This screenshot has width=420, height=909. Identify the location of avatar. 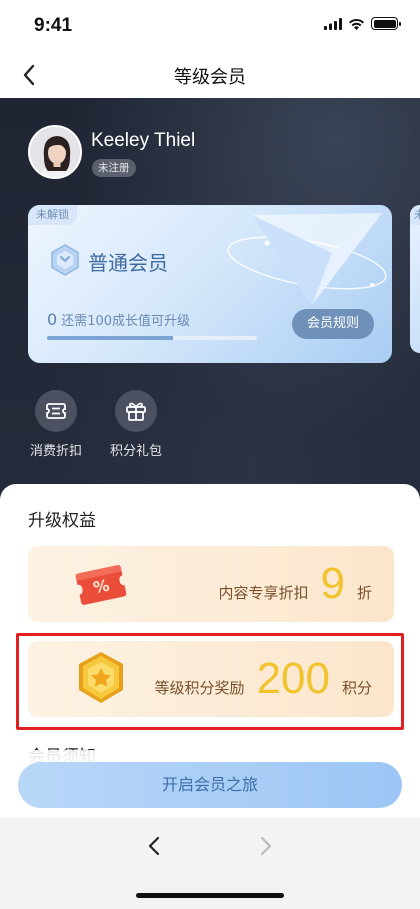
(55, 152).